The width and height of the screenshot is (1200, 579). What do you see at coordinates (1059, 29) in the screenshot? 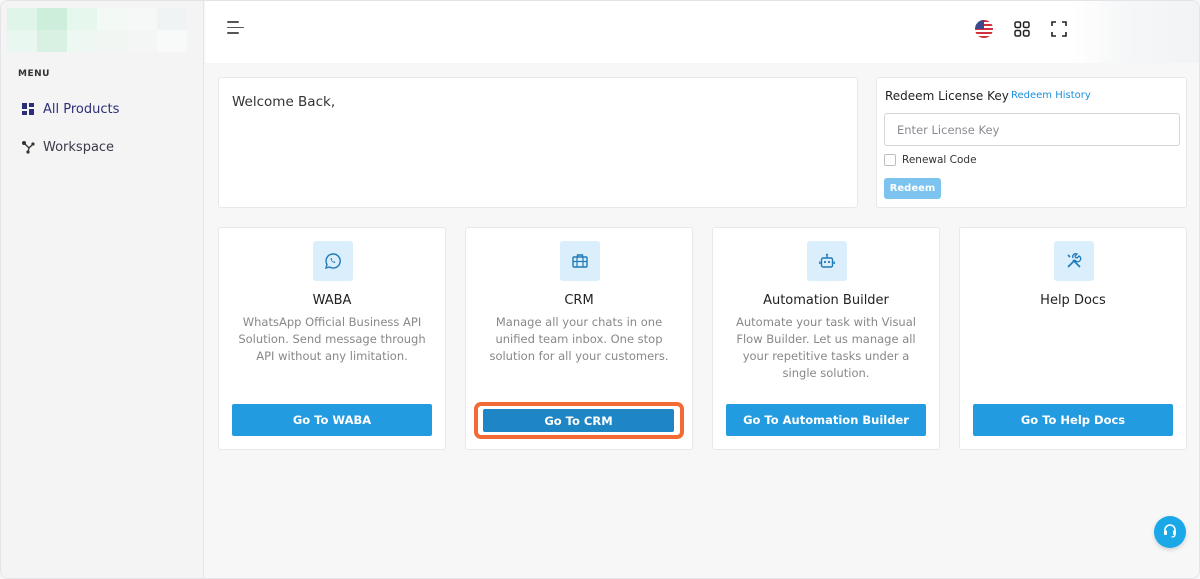
I see `fullscreen-icon` at bounding box center [1059, 29].